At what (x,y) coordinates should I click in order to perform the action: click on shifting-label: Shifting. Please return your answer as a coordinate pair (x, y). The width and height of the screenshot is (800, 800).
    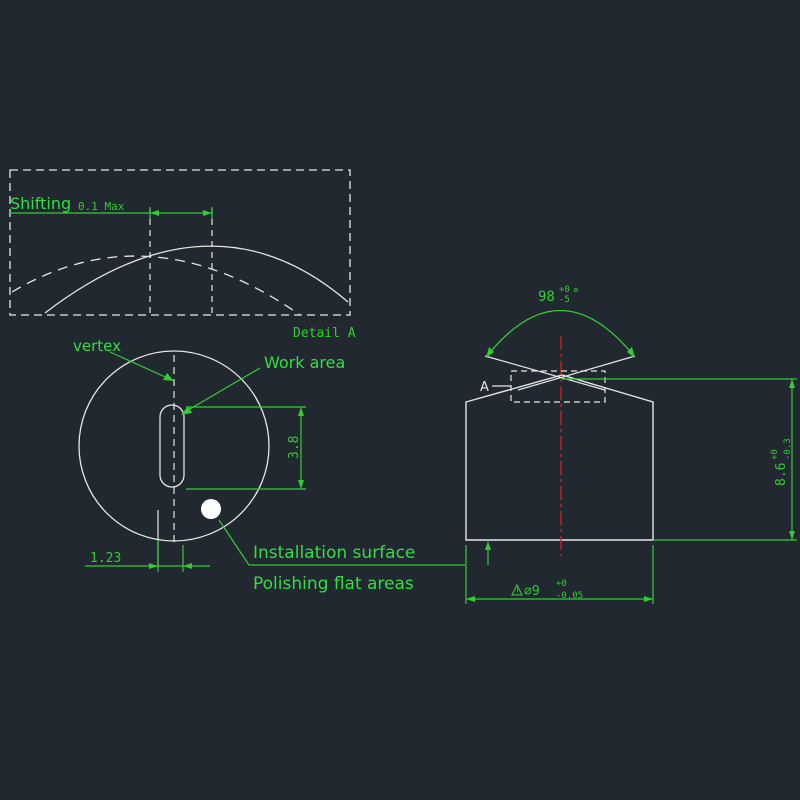
    Looking at the image, I should click on (40, 203).